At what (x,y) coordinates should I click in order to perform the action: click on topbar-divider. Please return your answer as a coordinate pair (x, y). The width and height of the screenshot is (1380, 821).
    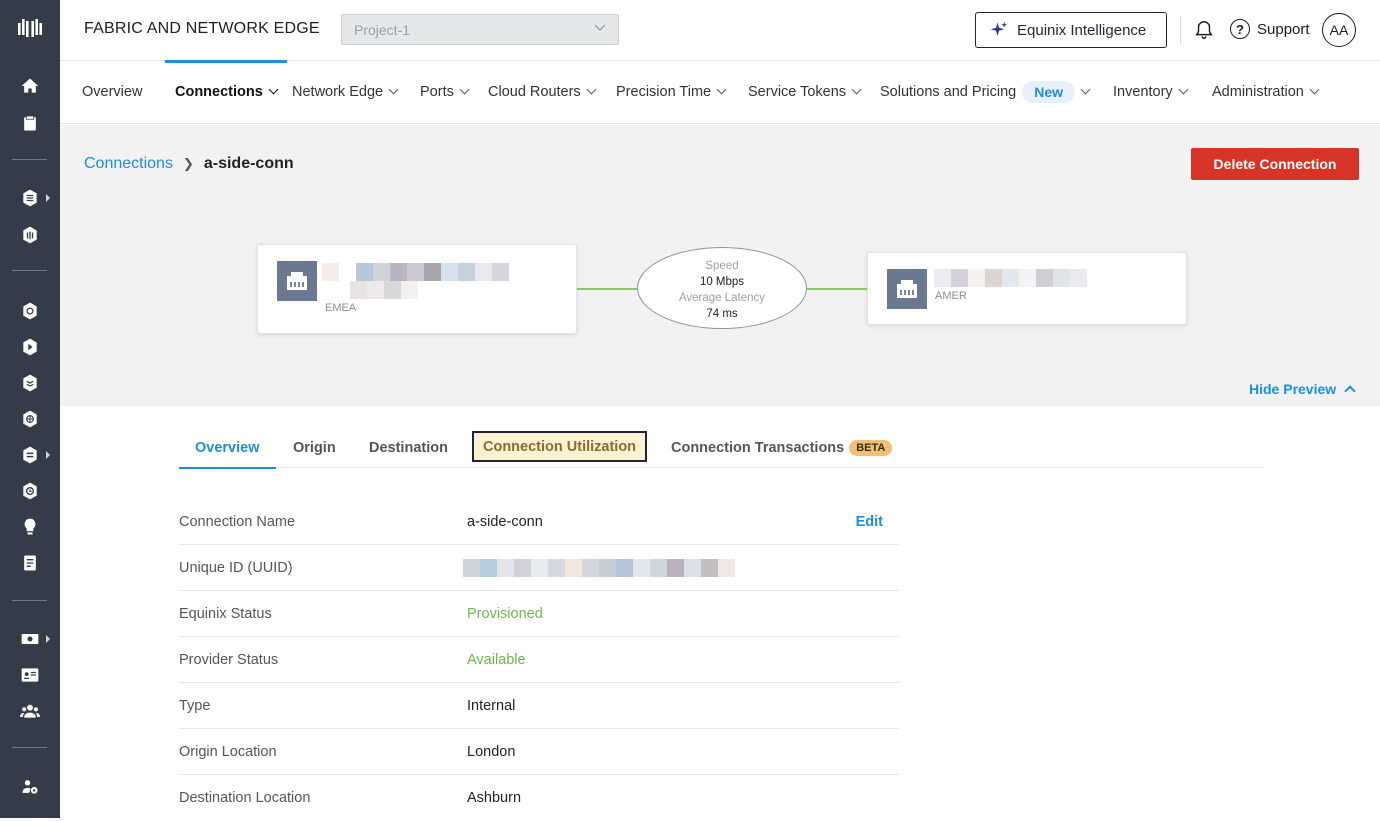
    Looking at the image, I should click on (1180, 30).